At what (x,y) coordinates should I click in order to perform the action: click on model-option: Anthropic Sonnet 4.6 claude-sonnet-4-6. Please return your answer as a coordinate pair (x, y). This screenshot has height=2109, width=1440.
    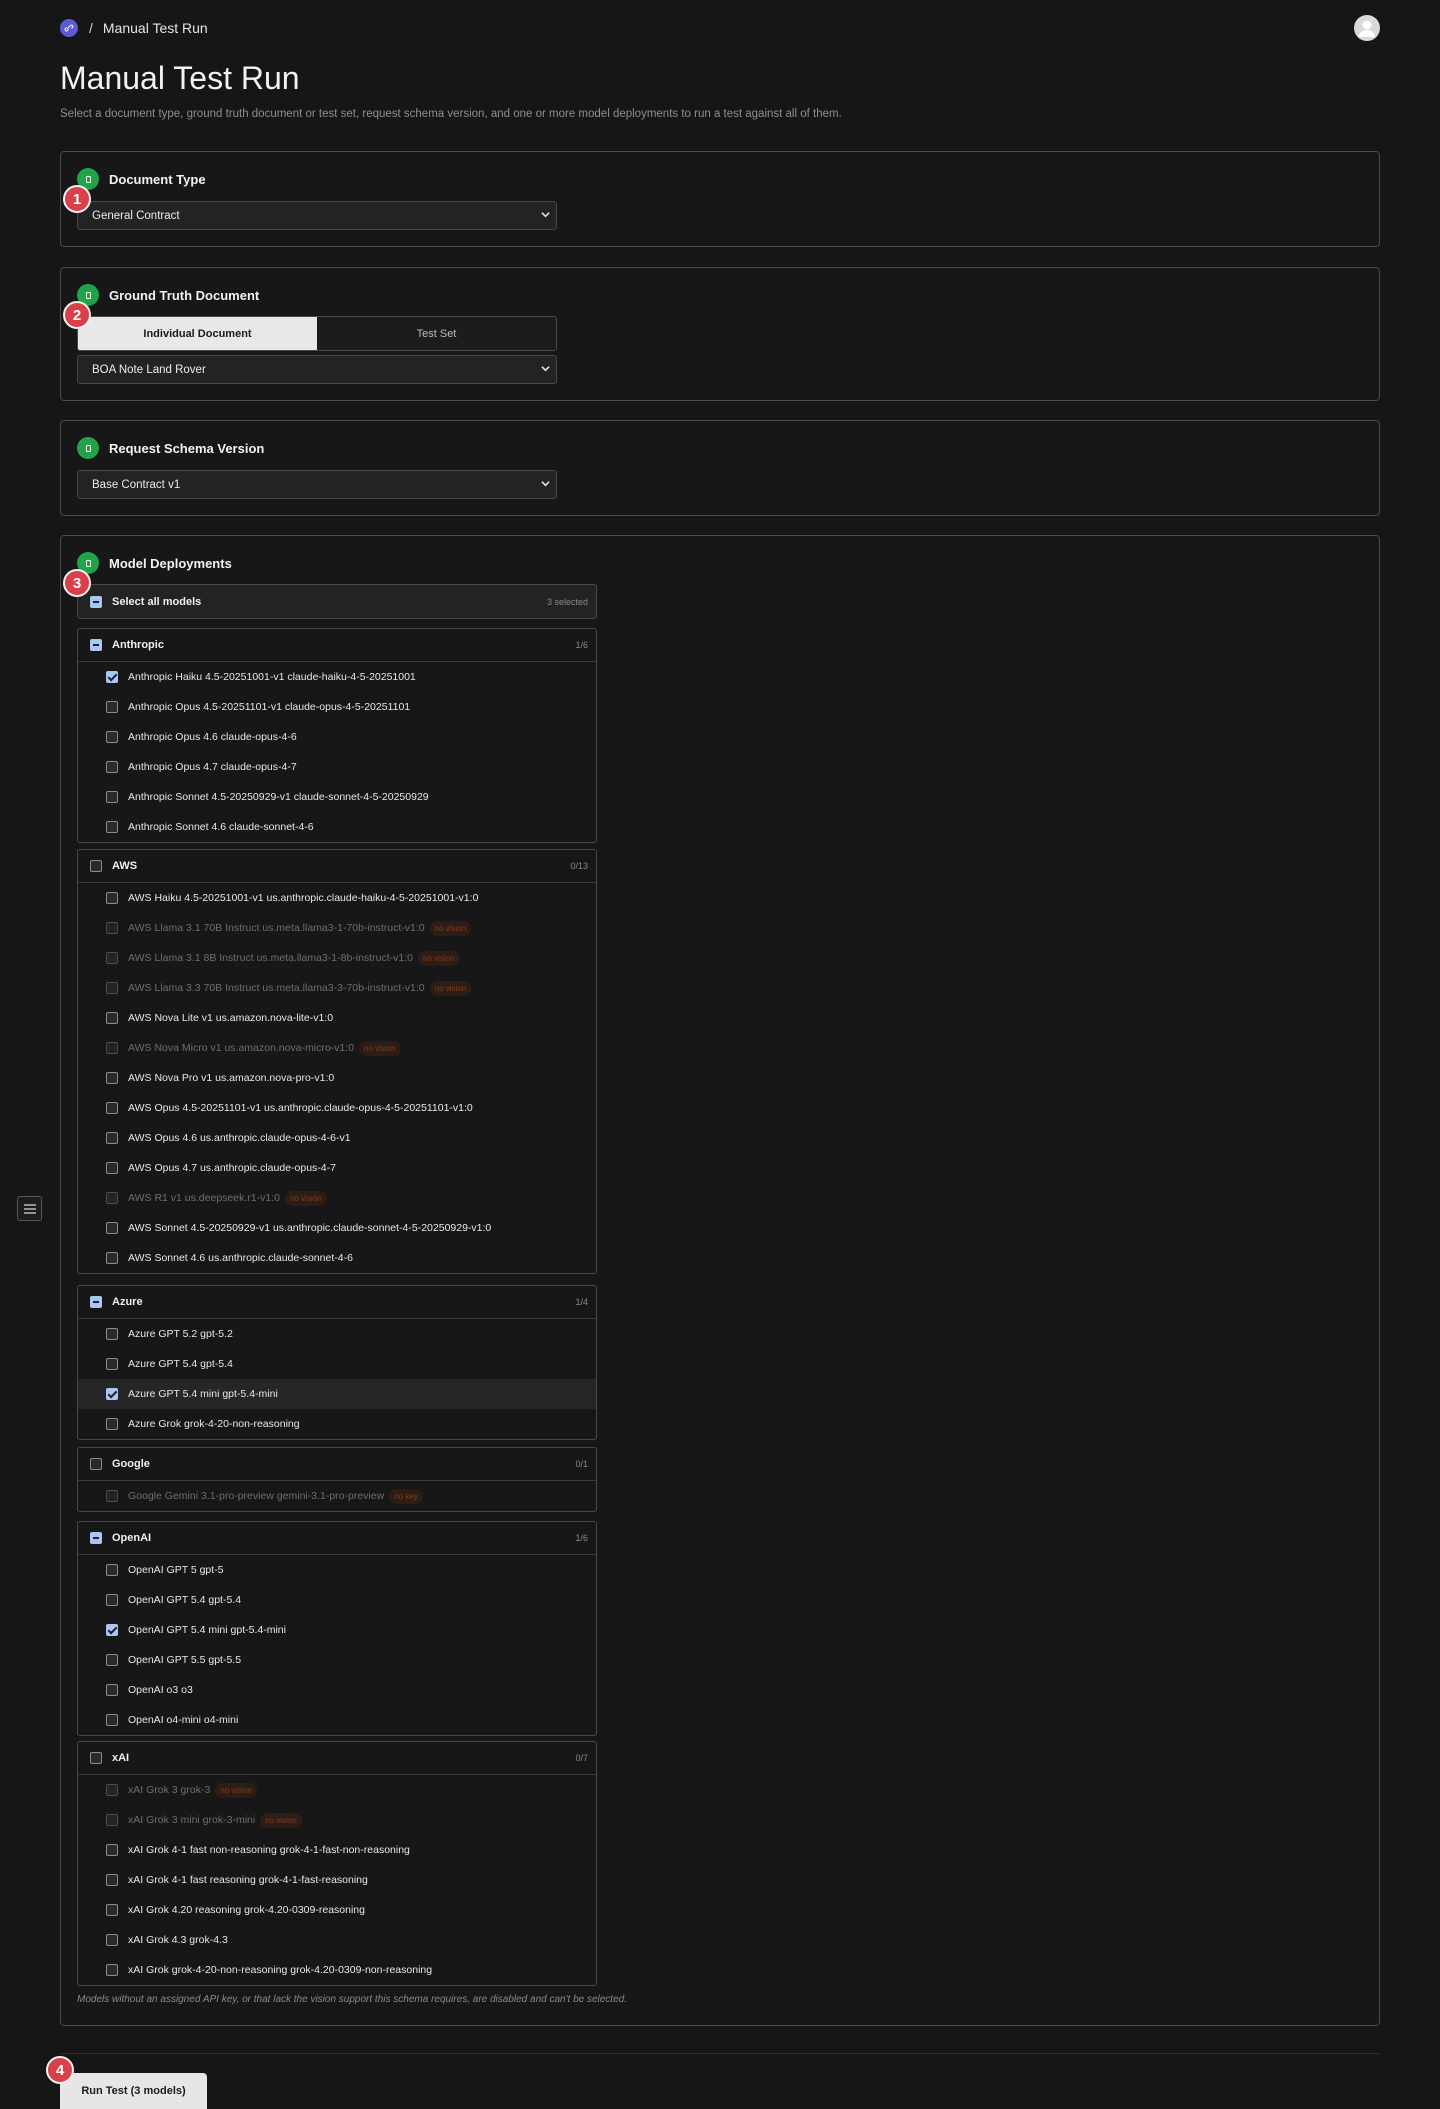
    Looking at the image, I should click on (337, 827).